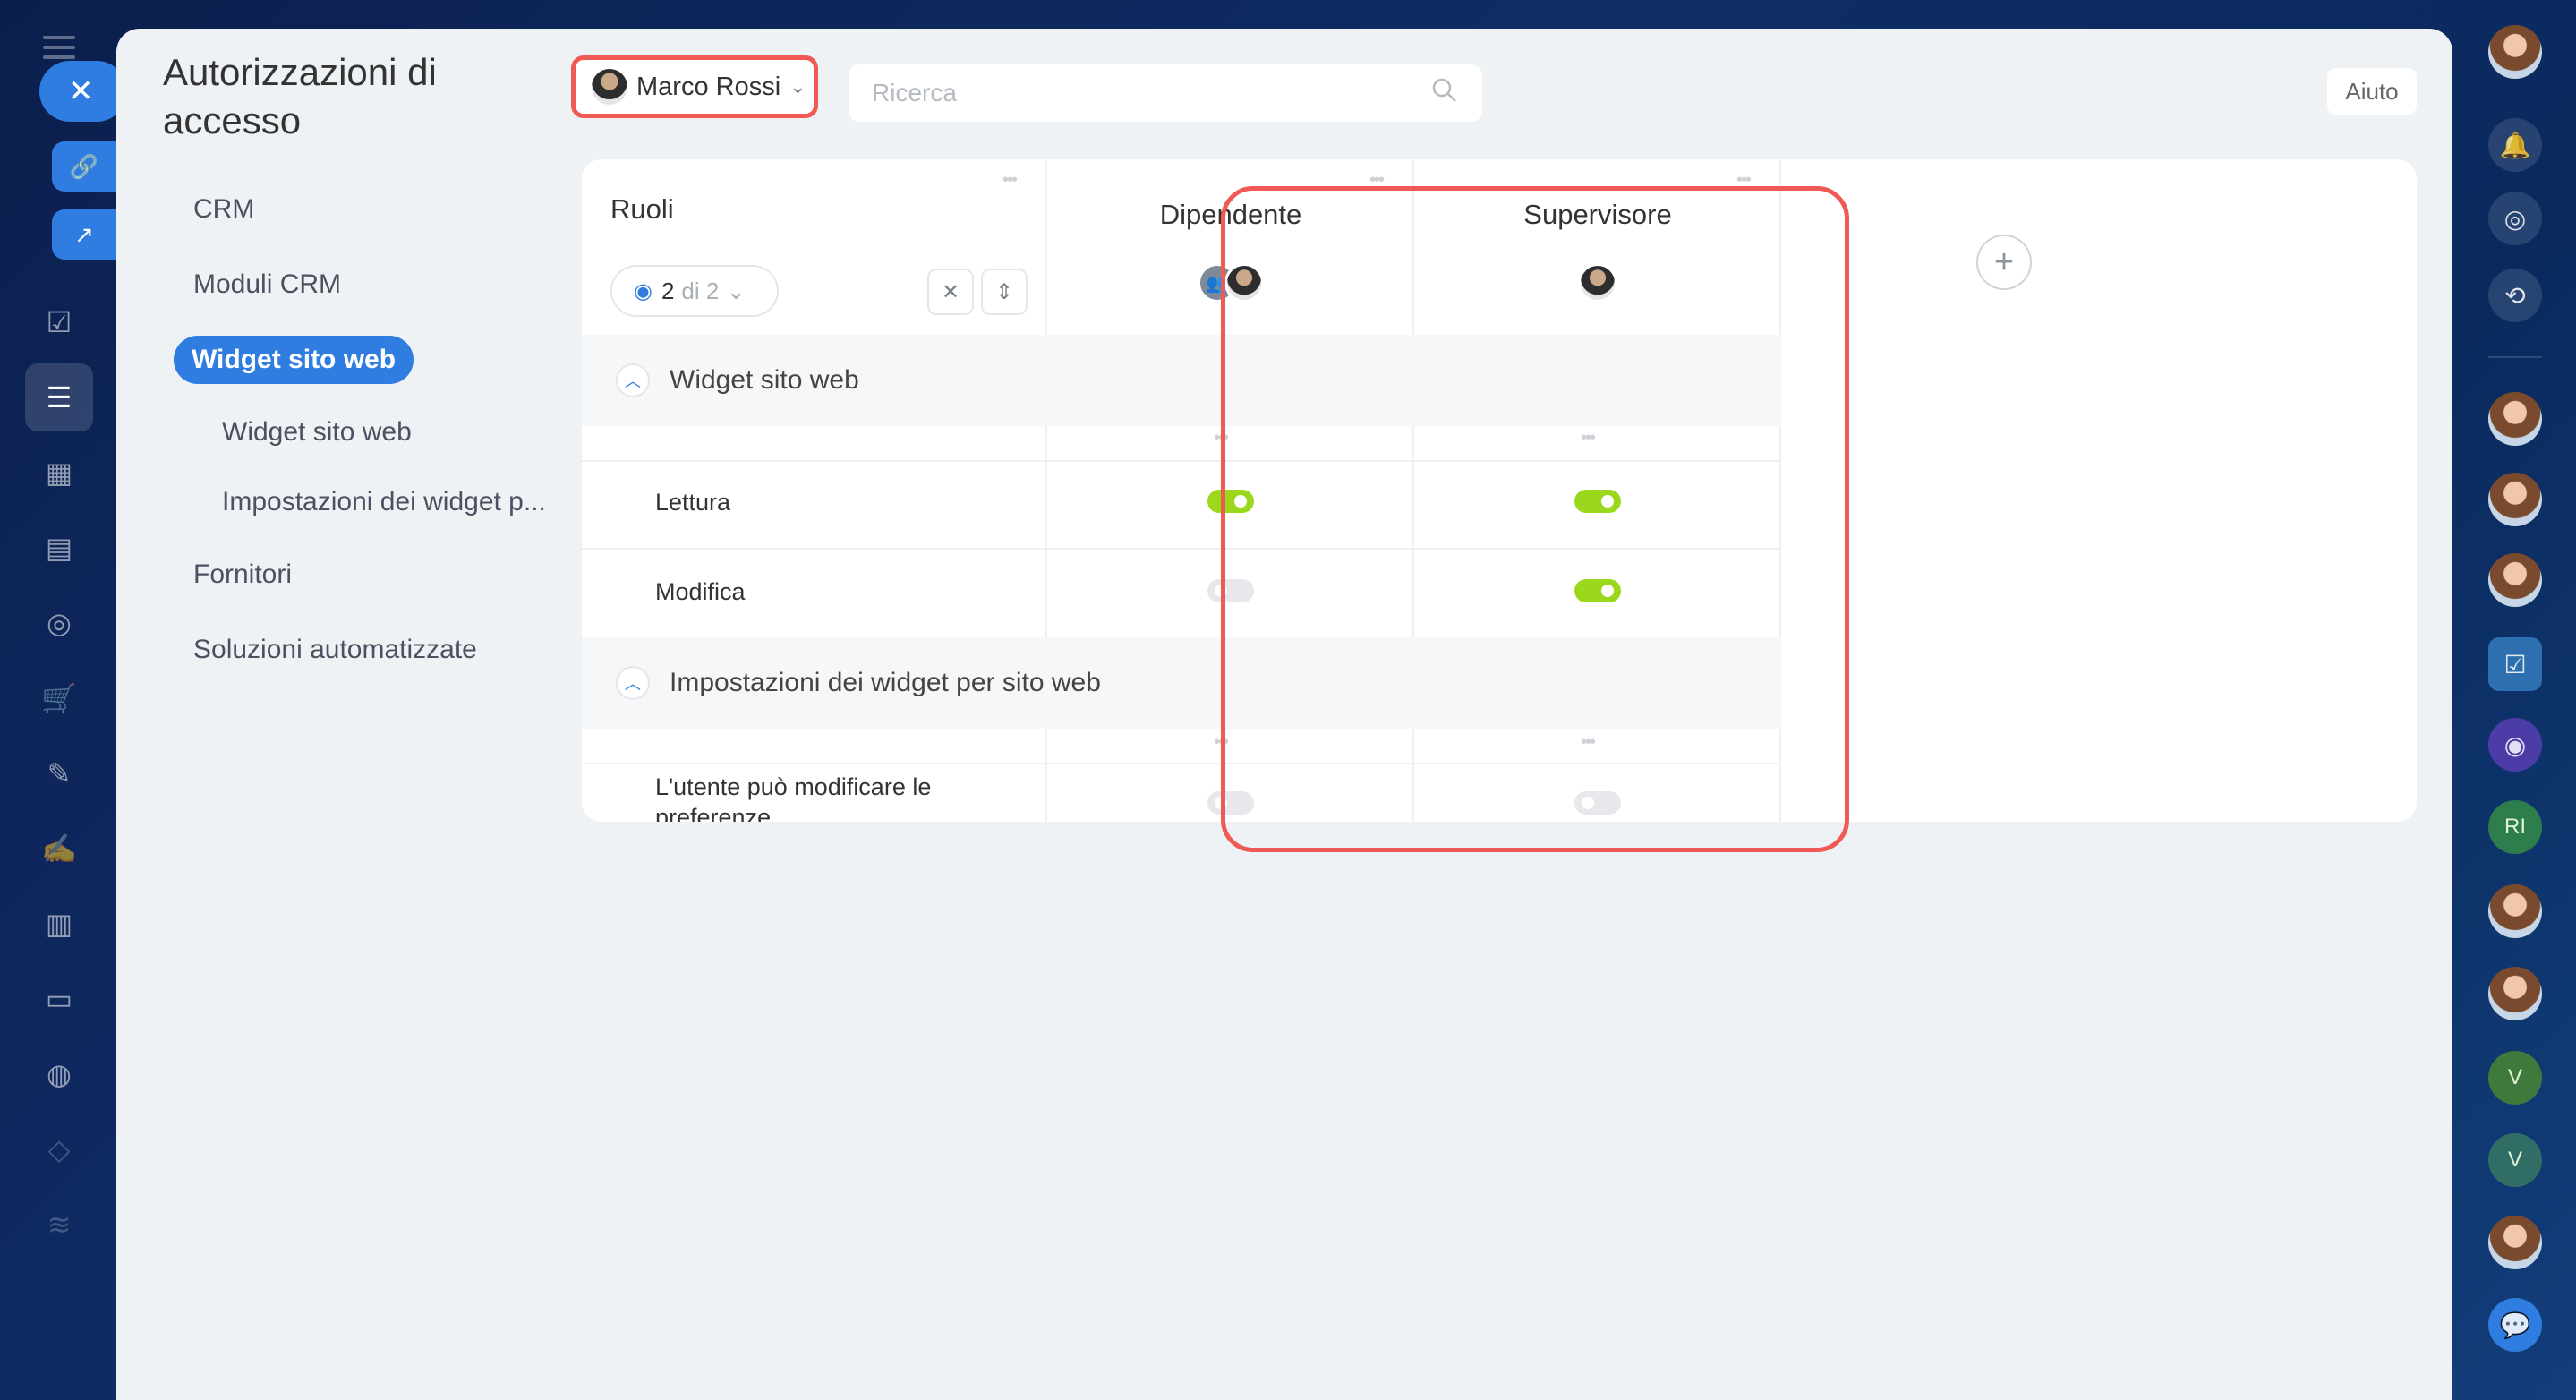 Image resolution: width=2576 pixels, height=1400 pixels. Describe the element at coordinates (84, 166) in the screenshot. I see `link-icon: 🔗` at that location.